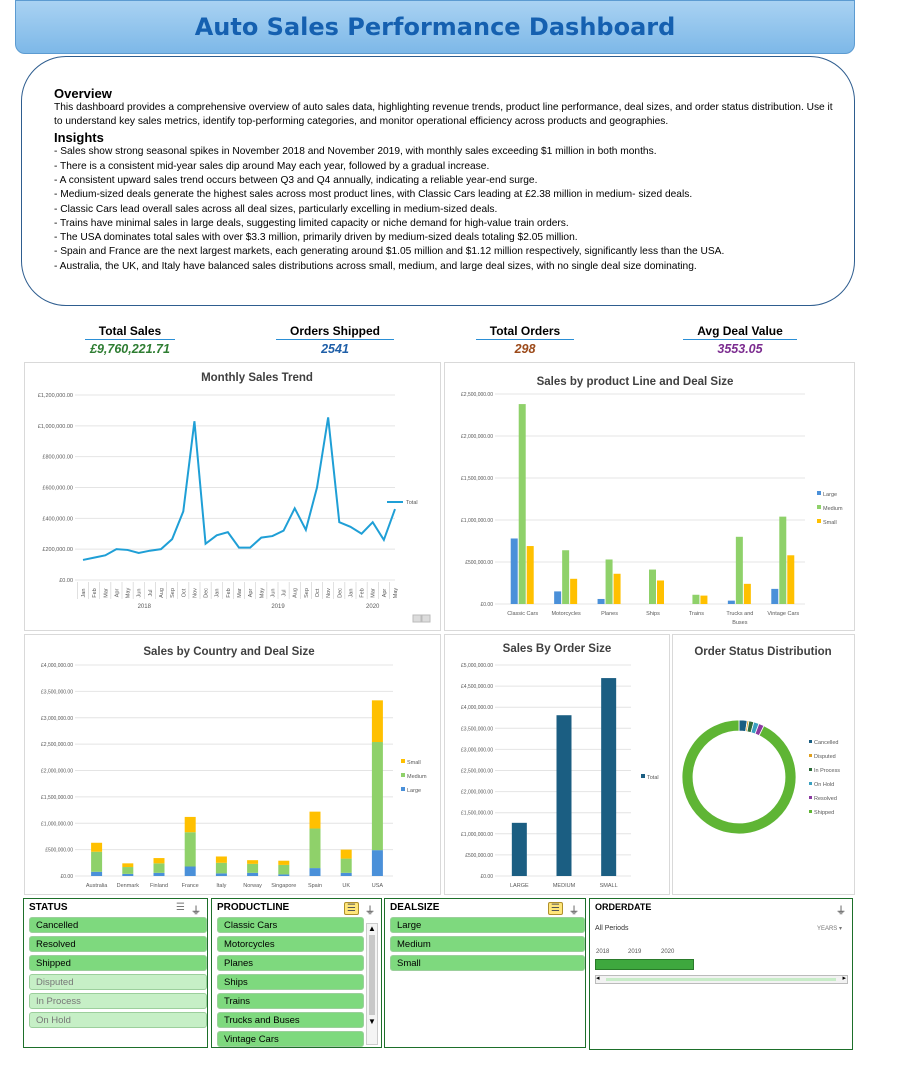 The width and height of the screenshot is (897, 1069). I want to click on sales-trend-line, so click(239, 489).